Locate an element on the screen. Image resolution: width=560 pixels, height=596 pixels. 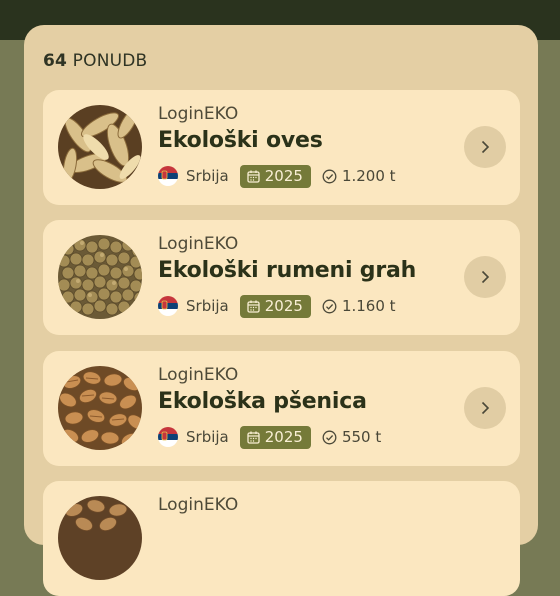
quantity: 1.160 t is located at coordinates (359, 306).